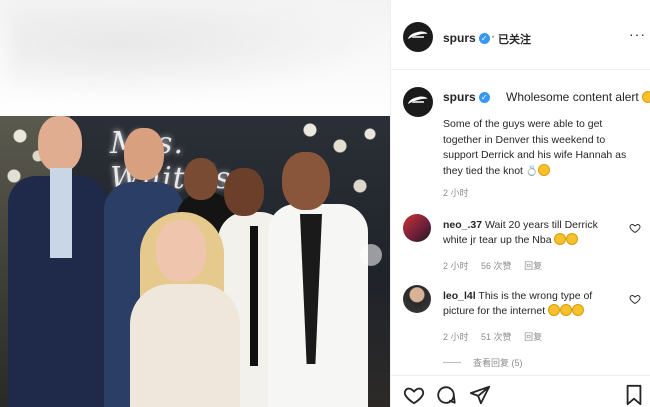 The height and width of the screenshot is (407, 650). I want to click on spurs-logo-bar, so click(418, 37).